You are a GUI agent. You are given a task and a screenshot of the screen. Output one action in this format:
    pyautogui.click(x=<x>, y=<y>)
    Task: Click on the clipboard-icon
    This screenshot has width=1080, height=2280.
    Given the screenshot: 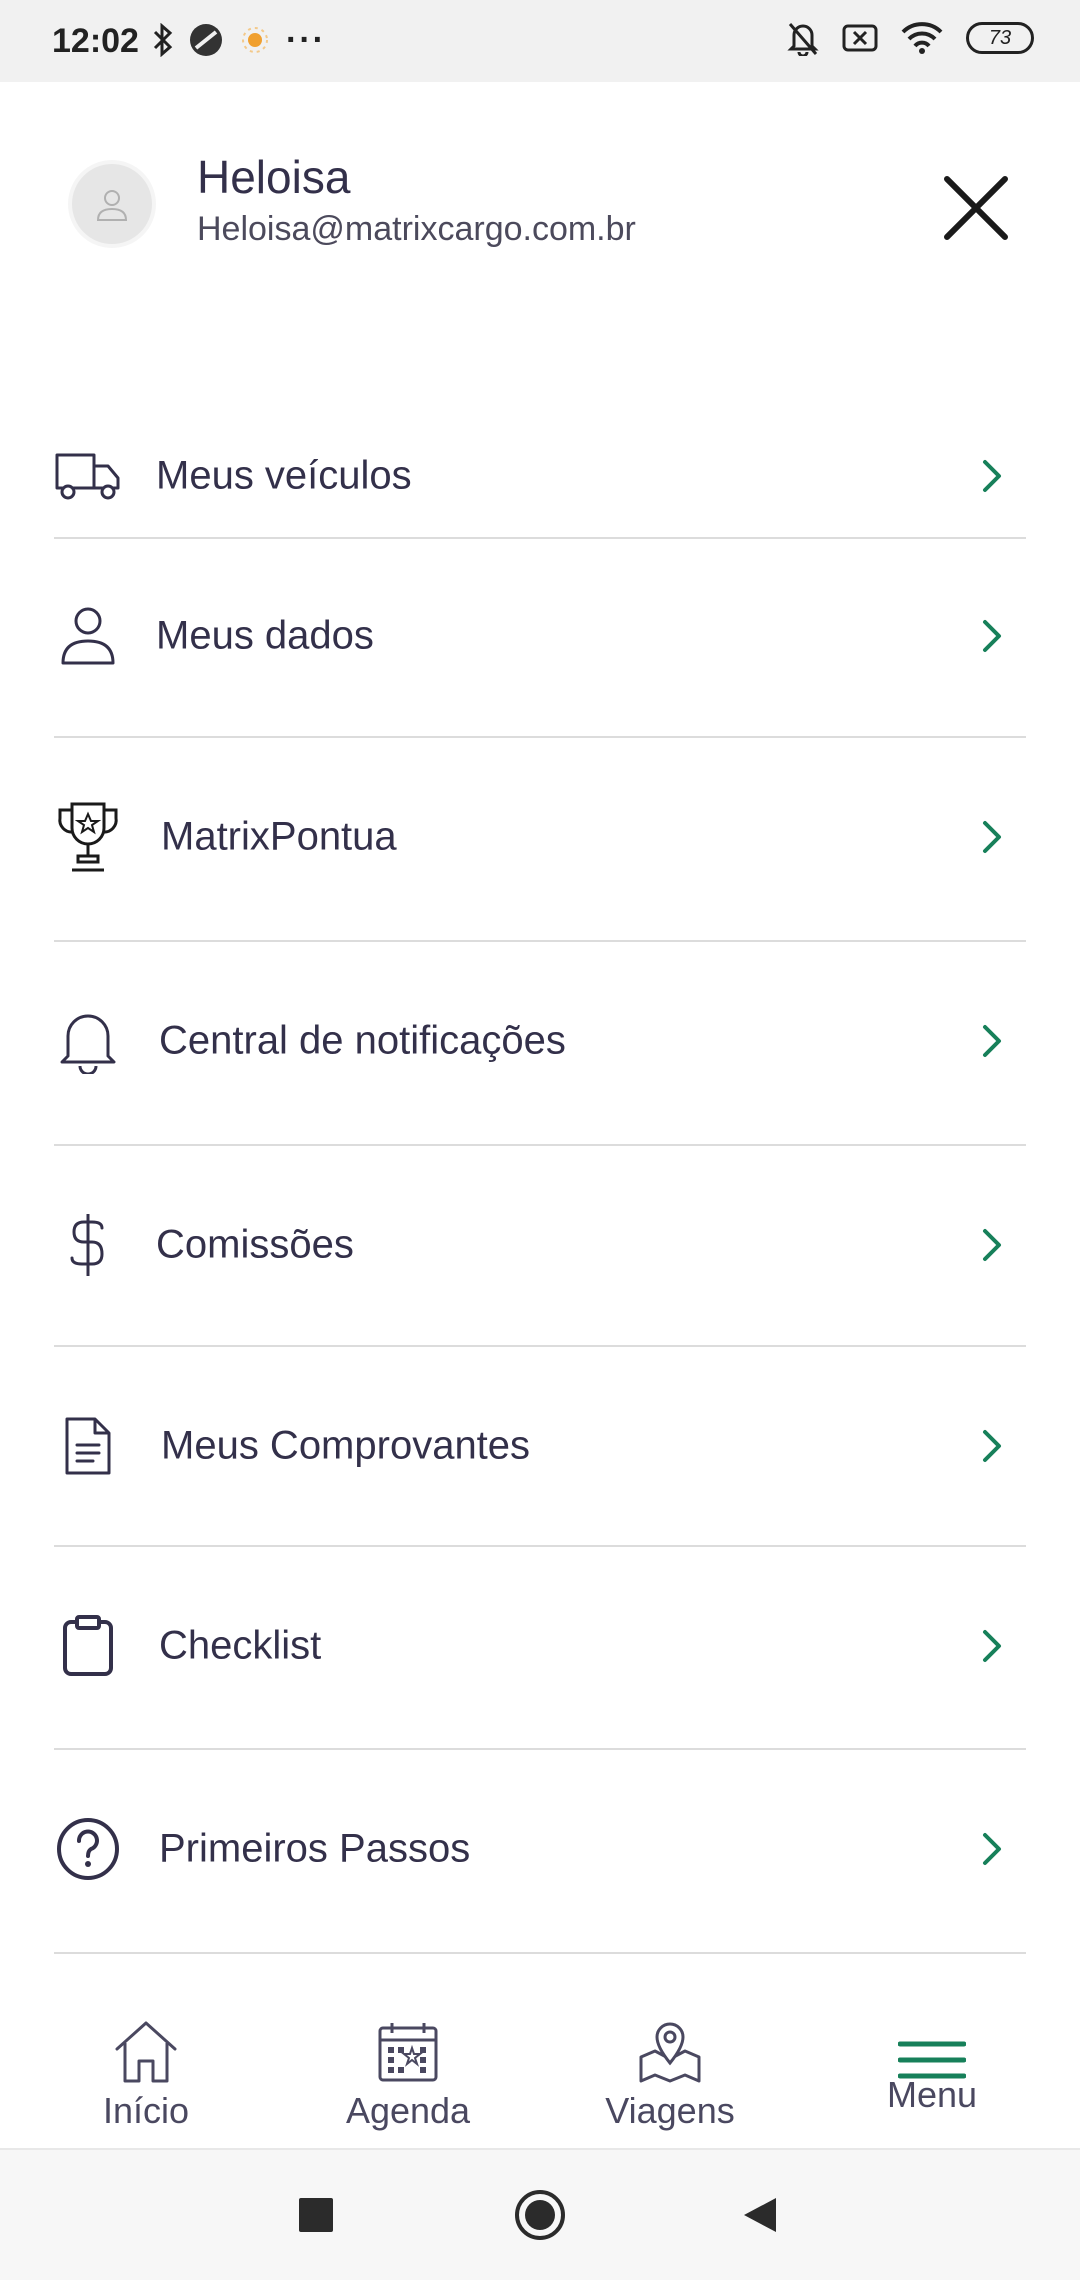 What is the action you would take?
    pyautogui.click(x=88, y=1646)
    